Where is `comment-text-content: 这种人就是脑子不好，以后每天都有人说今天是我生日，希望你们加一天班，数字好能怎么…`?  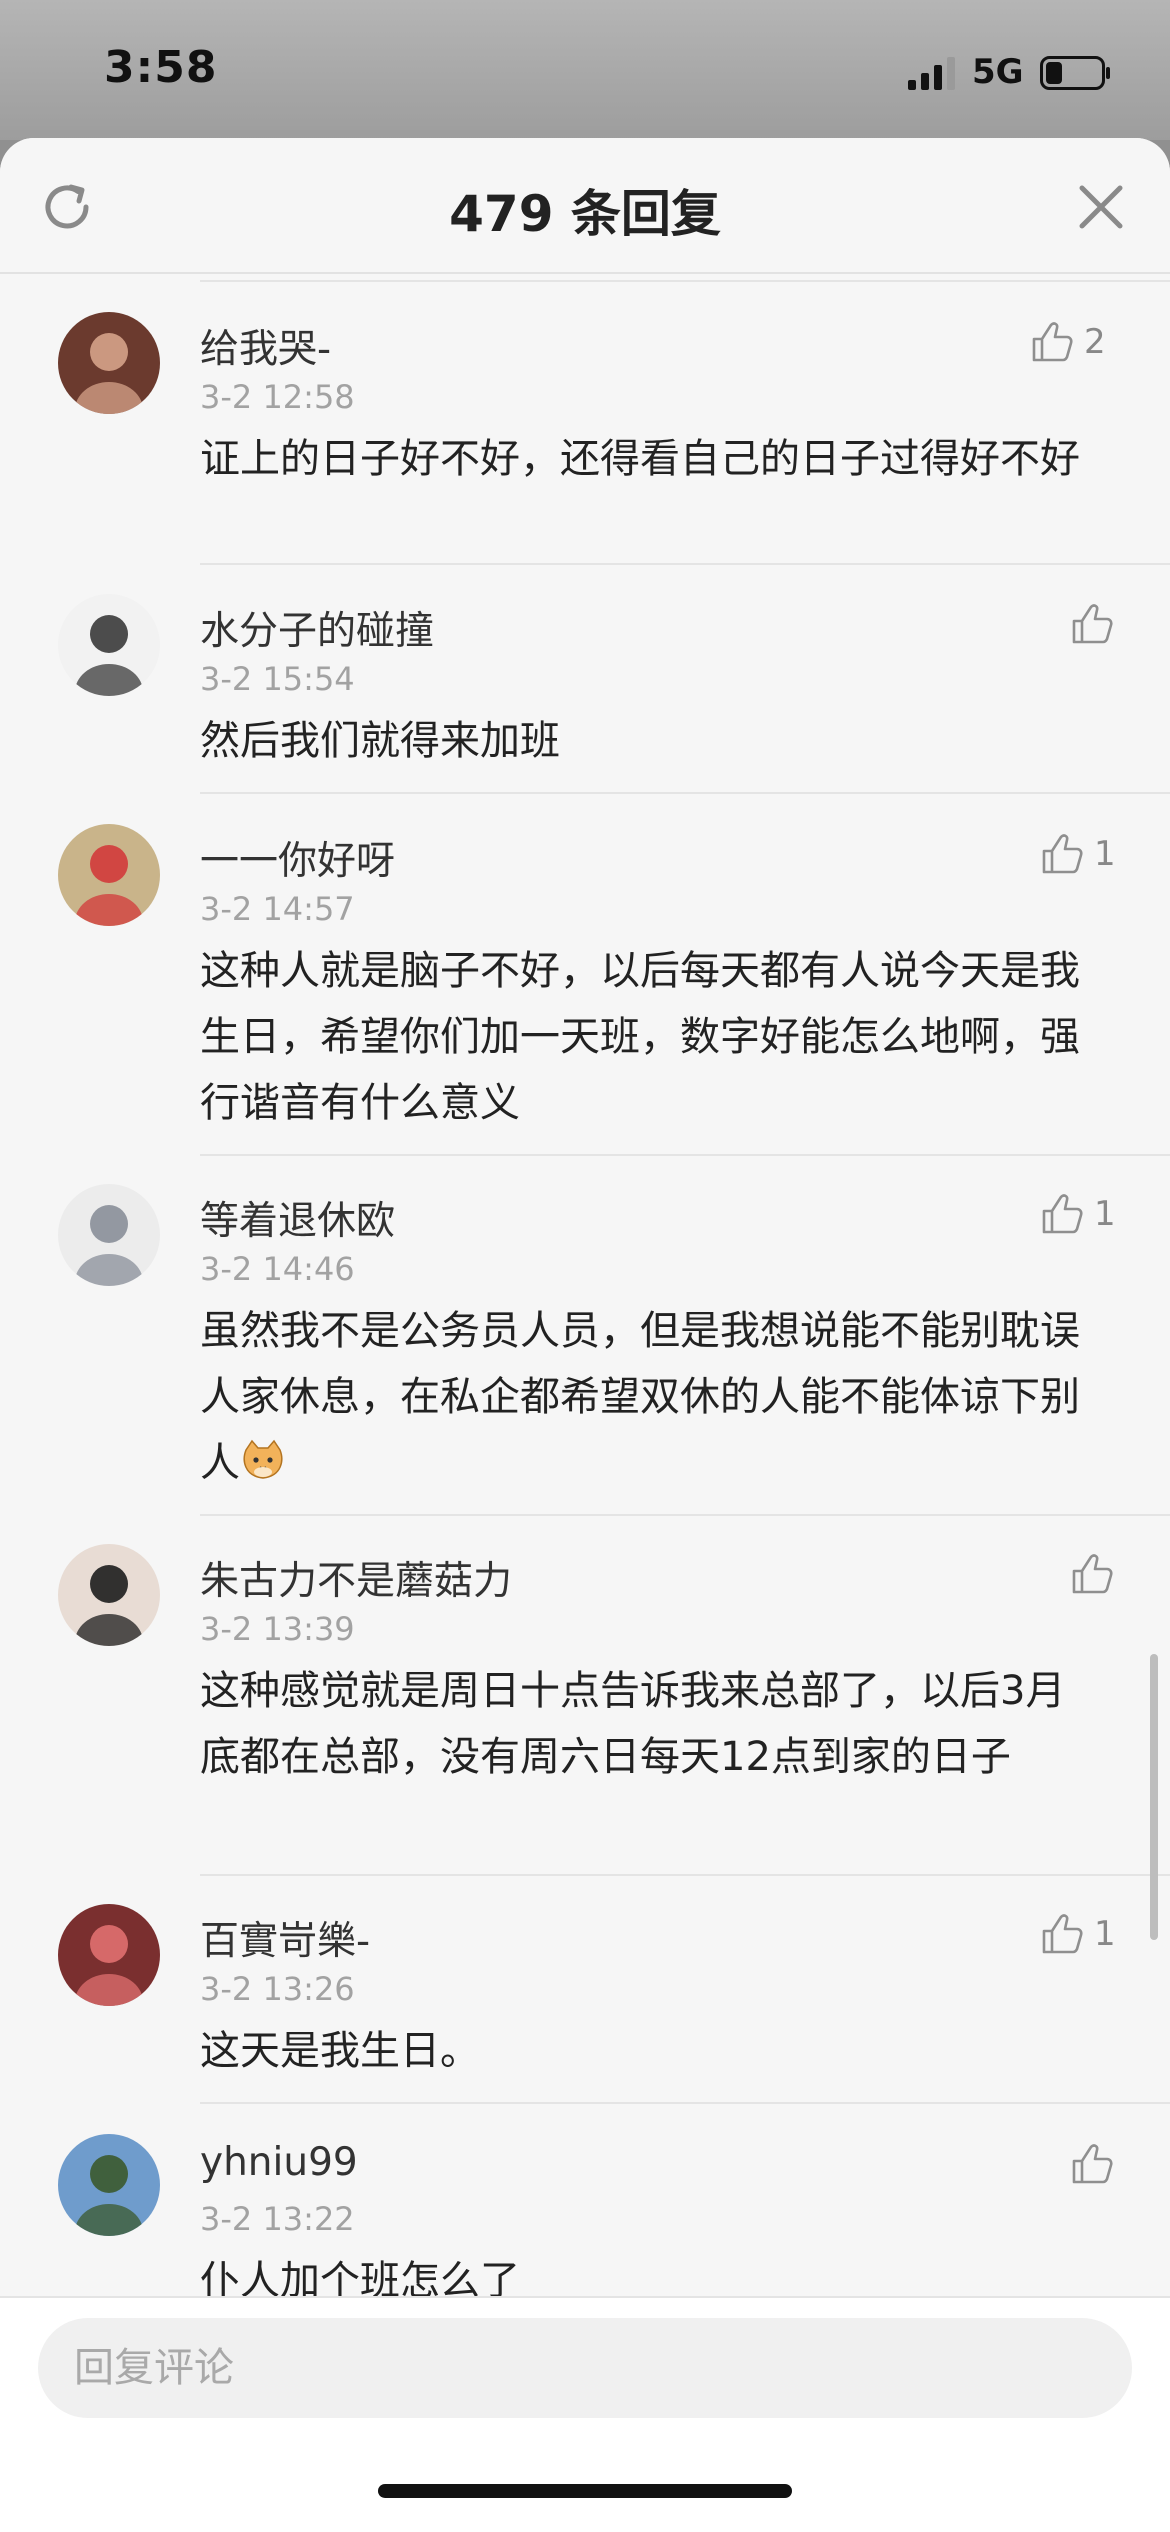 comment-text-content: 这种人就是脑子不好，以后每天都有人说今天是我生日，希望你们加一天班，数字好能怎么… is located at coordinates (640, 1037).